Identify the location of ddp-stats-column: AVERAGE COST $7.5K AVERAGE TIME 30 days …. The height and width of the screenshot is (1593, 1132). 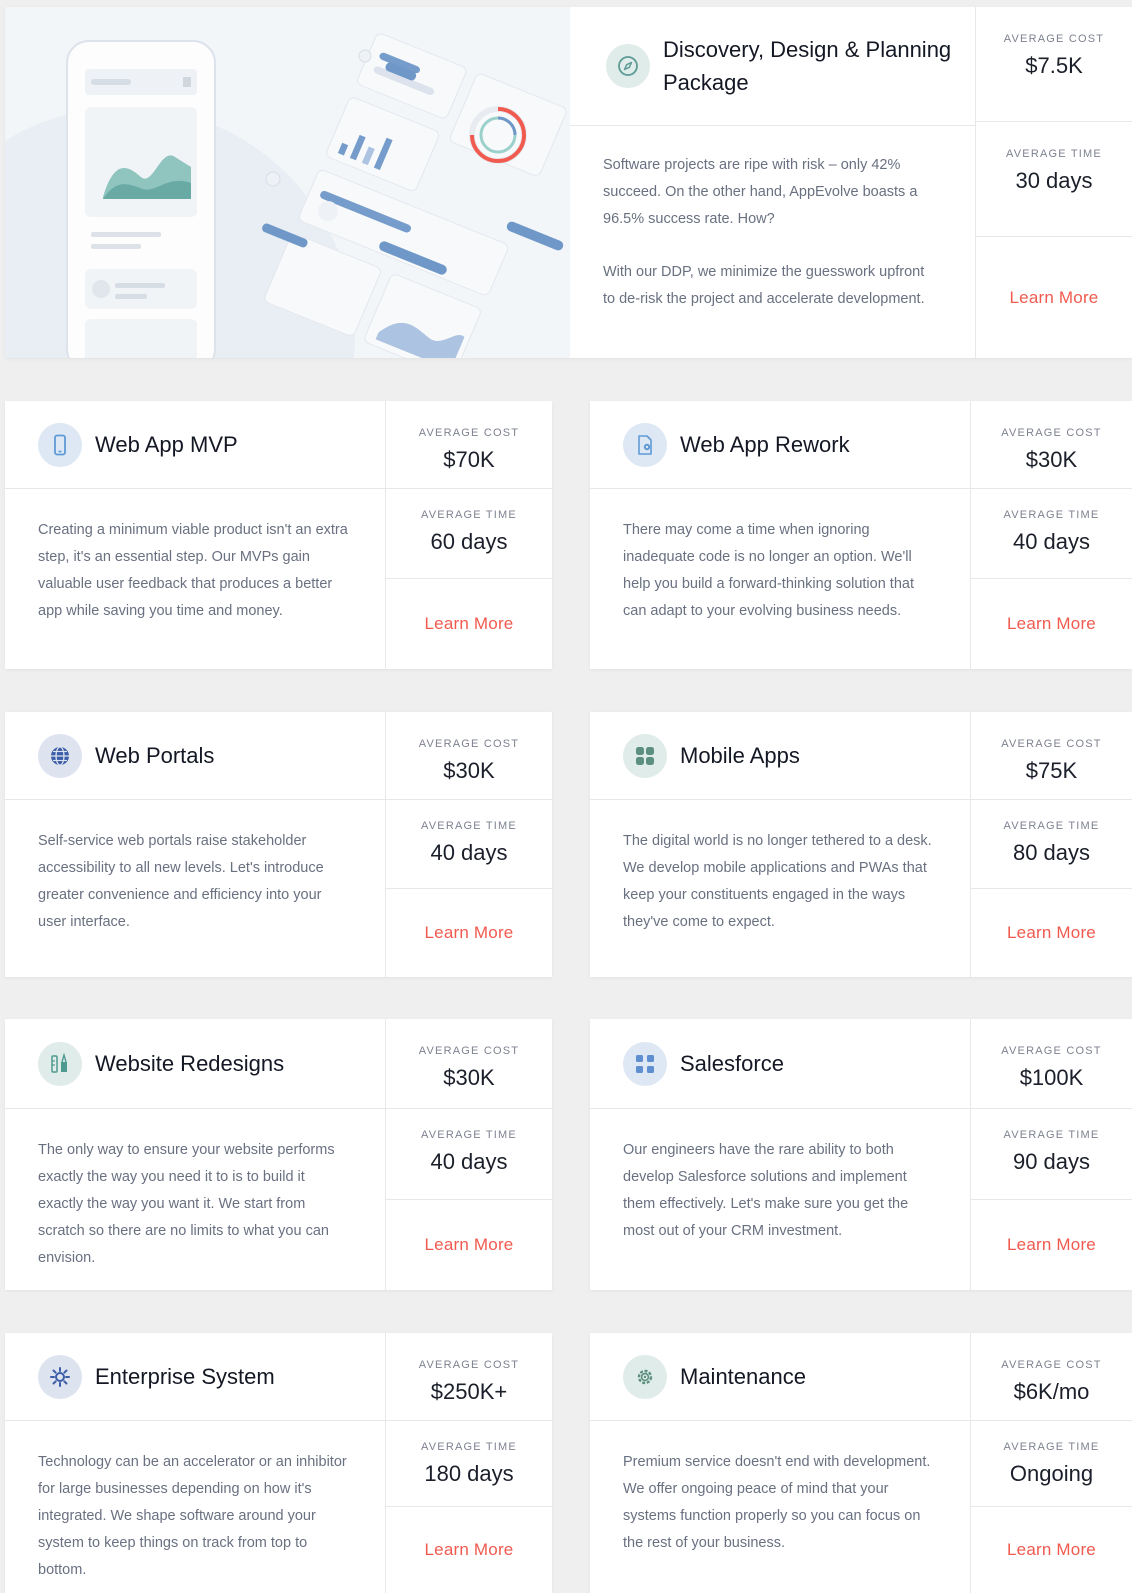
(1054, 182).